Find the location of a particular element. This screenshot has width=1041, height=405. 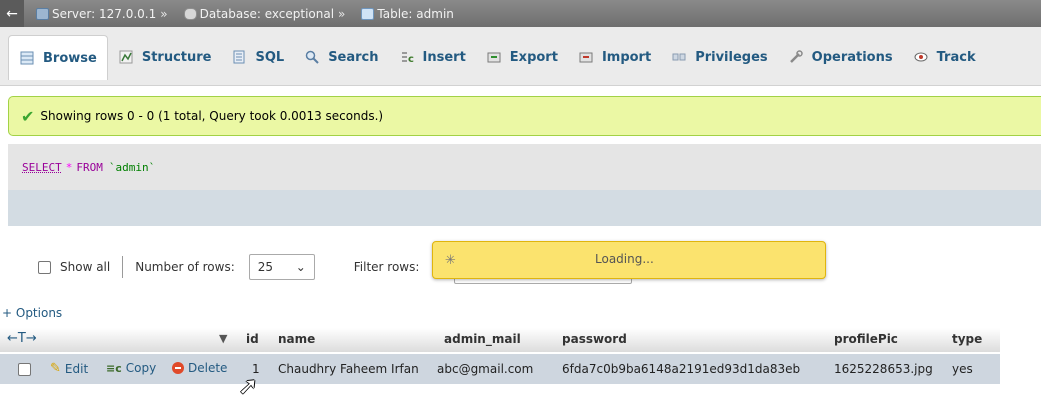

show-all-label: Show all is located at coordinates (85, 267).